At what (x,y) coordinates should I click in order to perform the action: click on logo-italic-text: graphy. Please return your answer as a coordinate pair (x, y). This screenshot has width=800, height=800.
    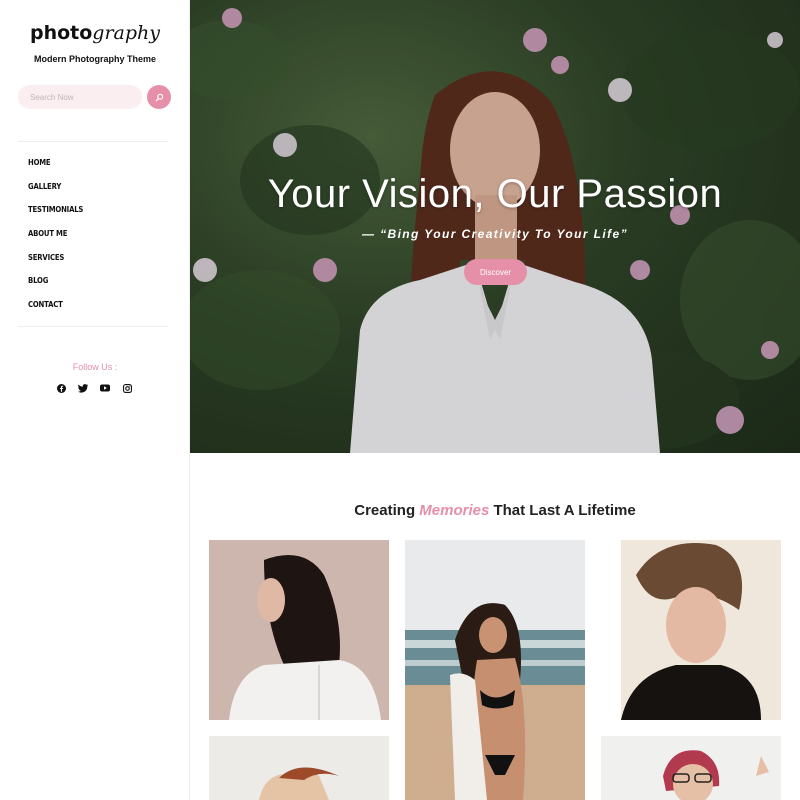
    Looking at the image, I should click on (126, 33).